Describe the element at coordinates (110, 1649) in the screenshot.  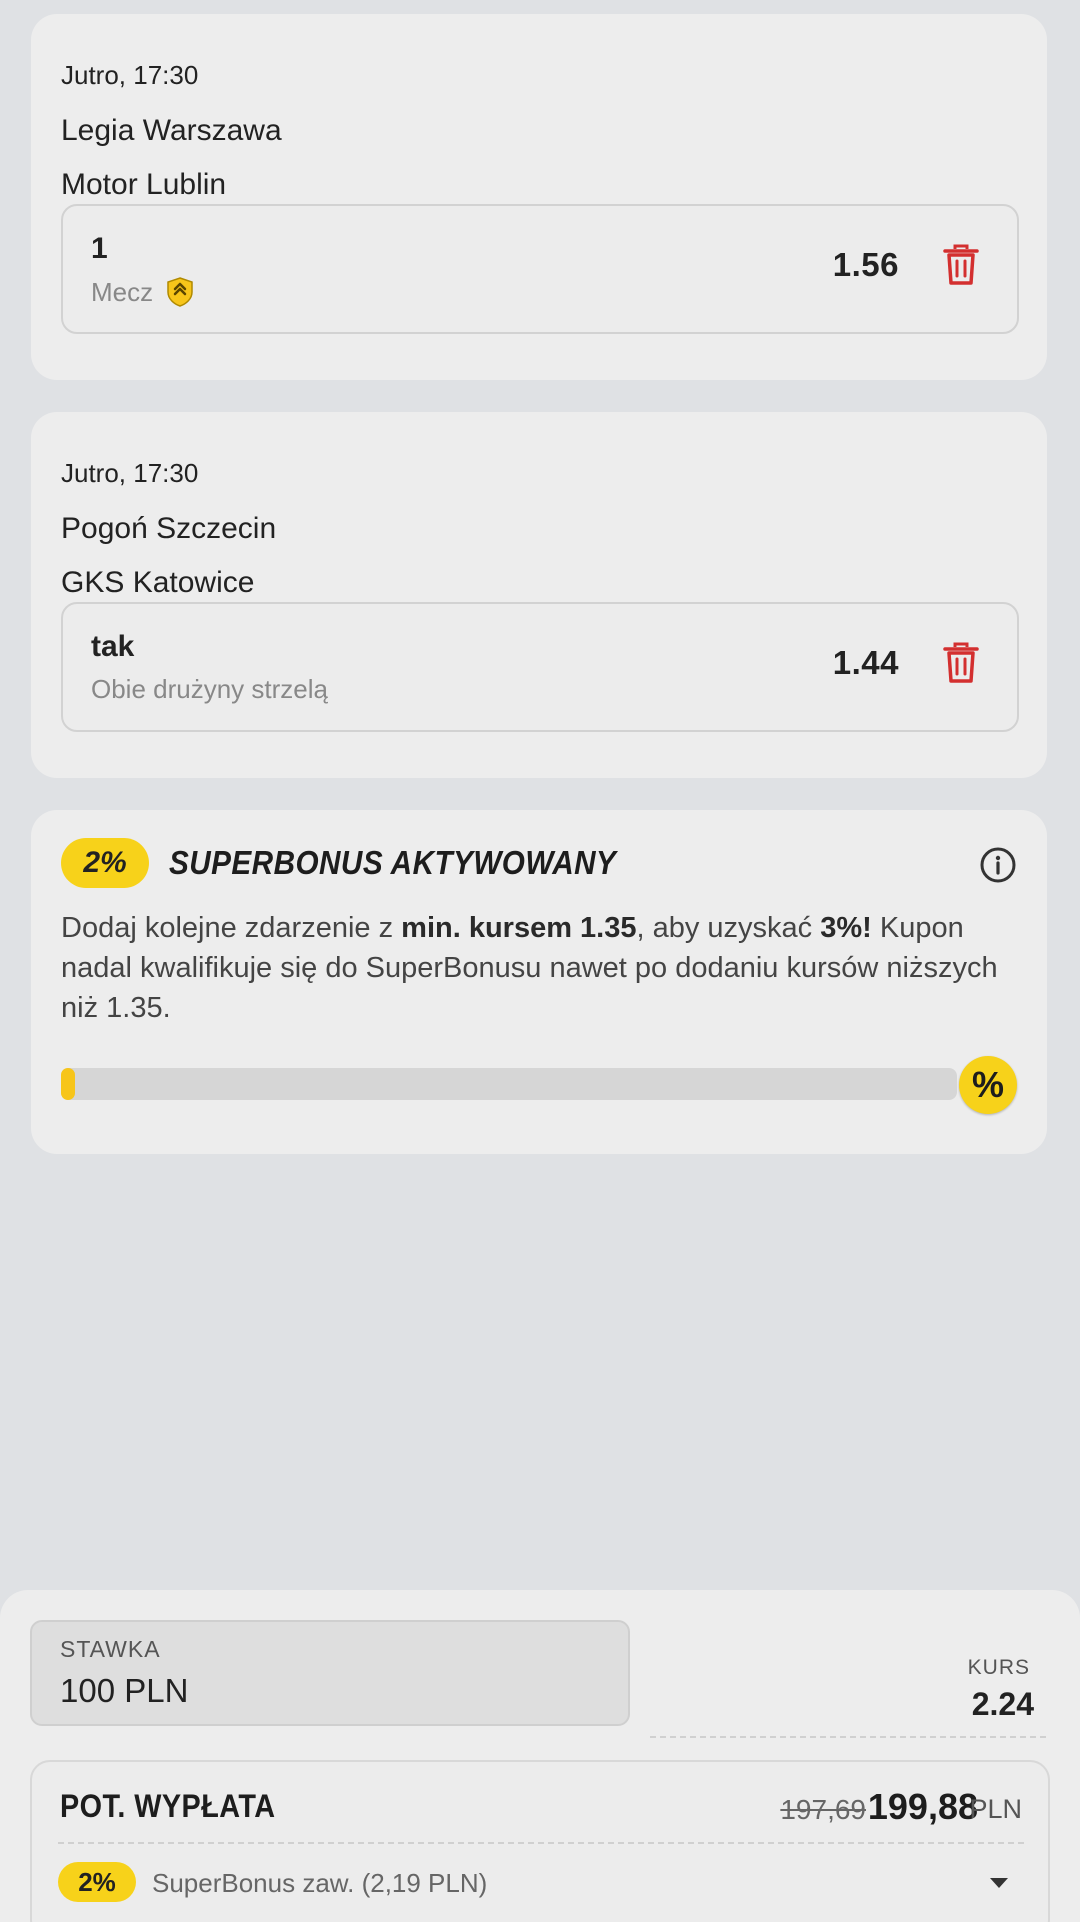
I see `stake-label: STAWKA` at that location.